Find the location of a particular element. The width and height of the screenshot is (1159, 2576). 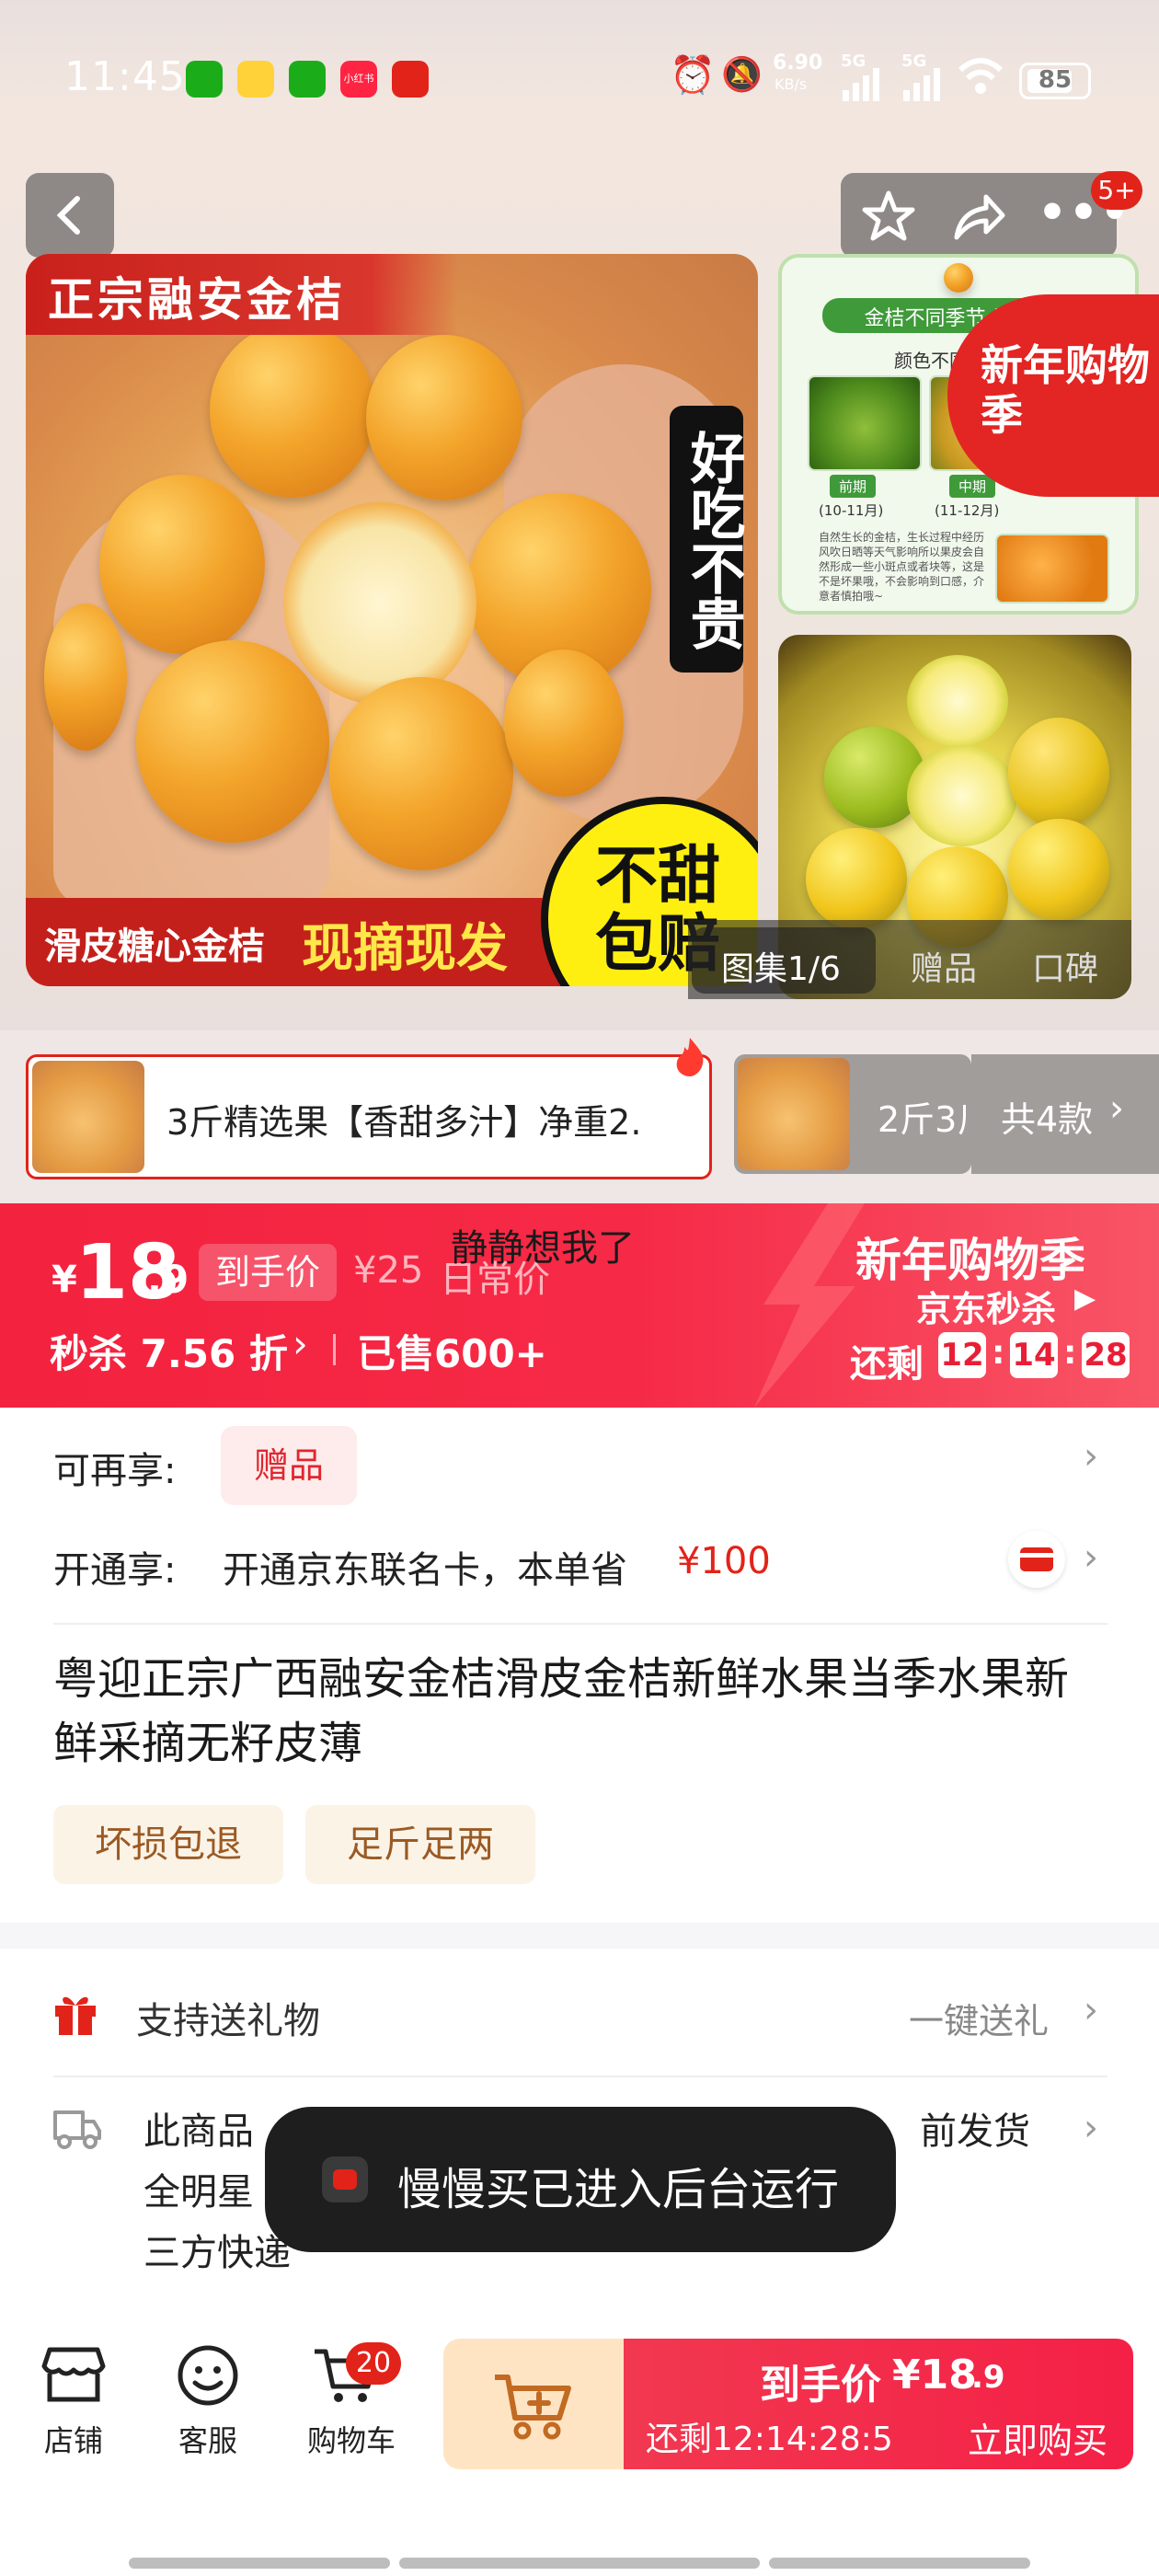

back-button is located at coordinates (70, 215).